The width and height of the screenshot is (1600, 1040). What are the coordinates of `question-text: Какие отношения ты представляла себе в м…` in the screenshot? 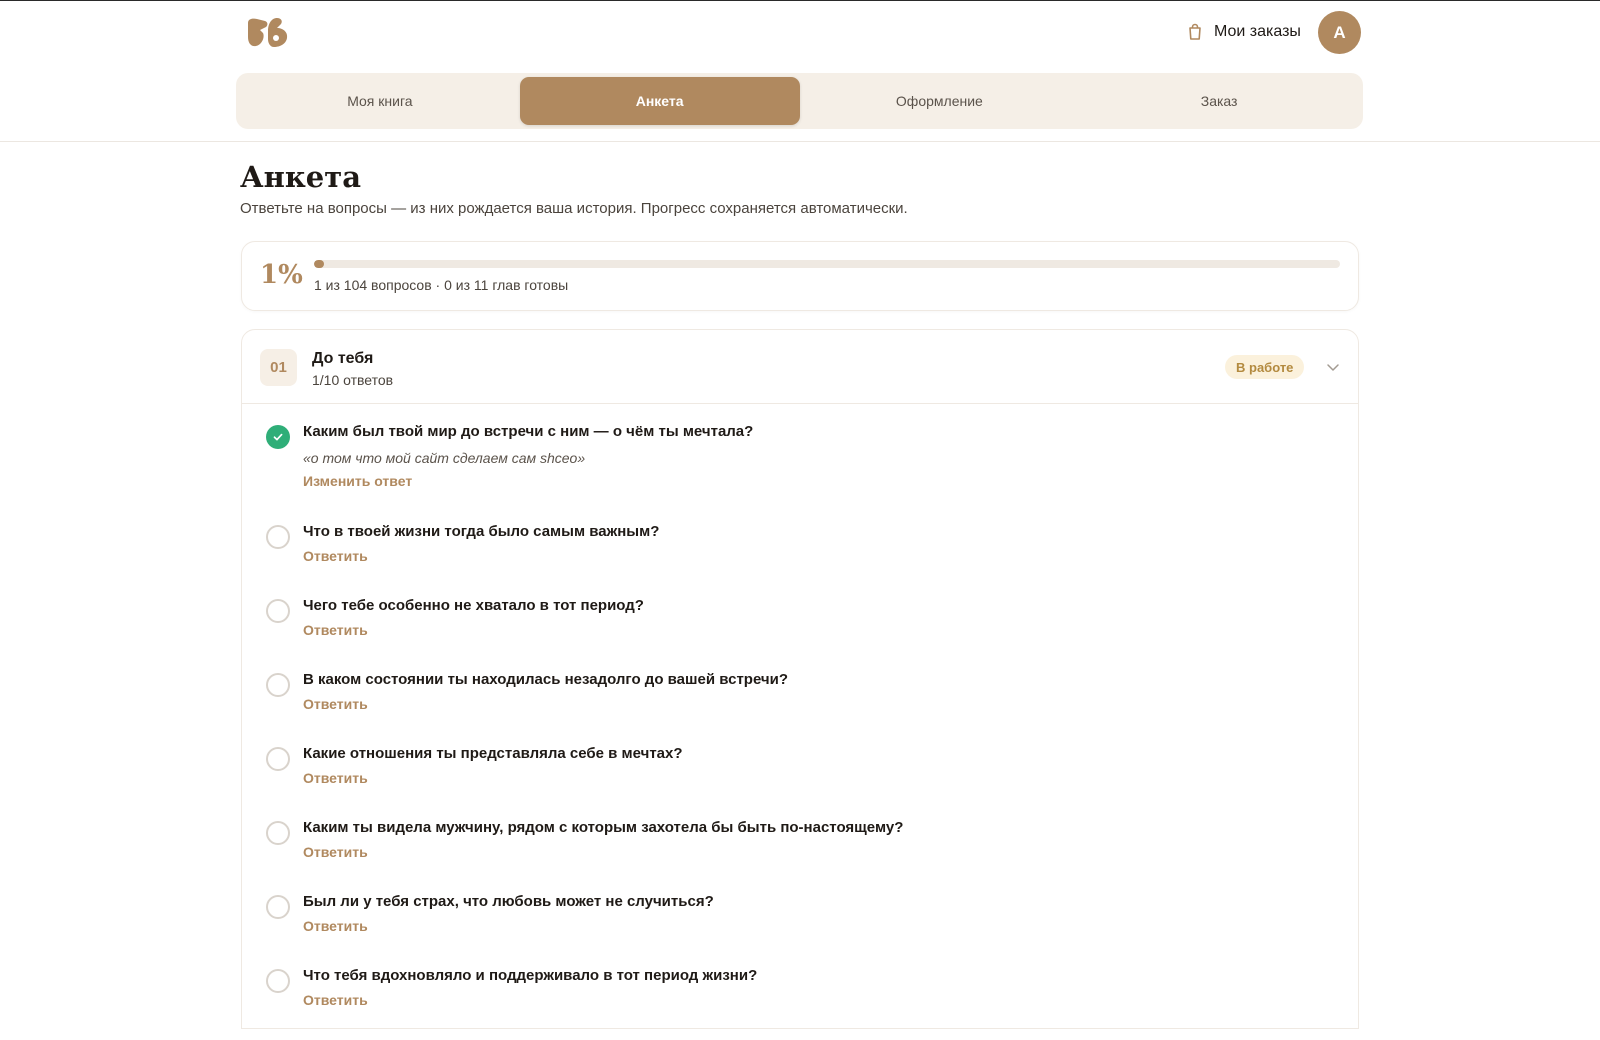 It's located at (493, 753).